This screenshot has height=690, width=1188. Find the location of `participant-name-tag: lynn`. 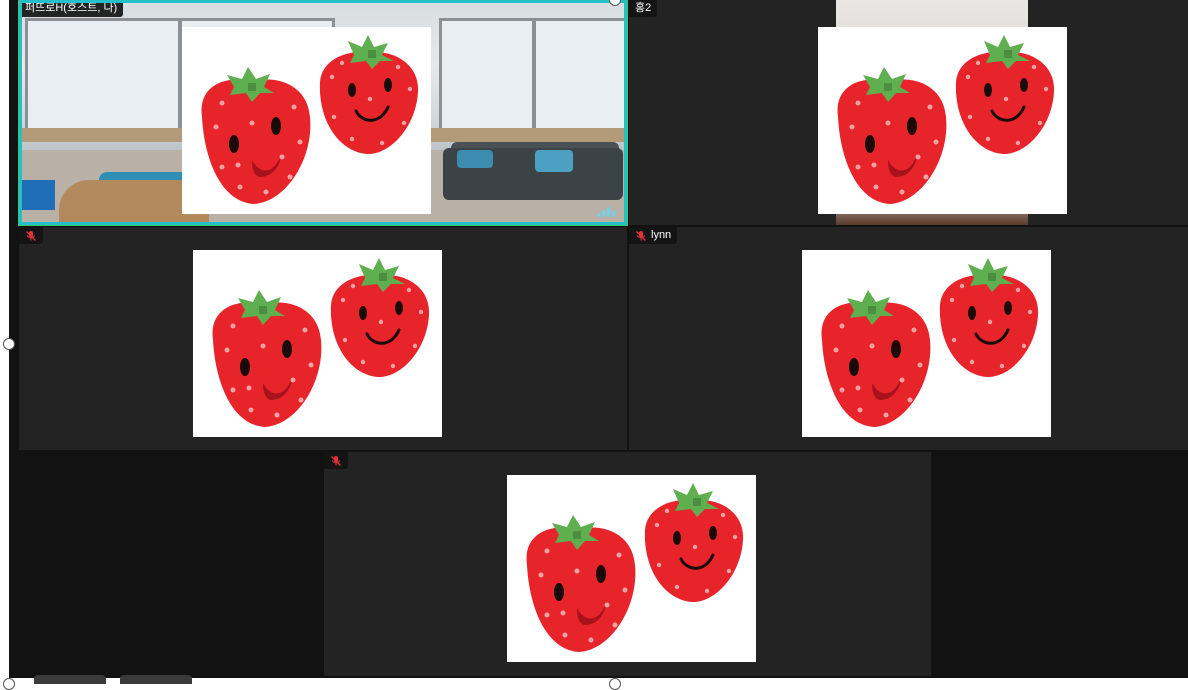

participant-name-tag: lynn is located at coordinates (653, 235).